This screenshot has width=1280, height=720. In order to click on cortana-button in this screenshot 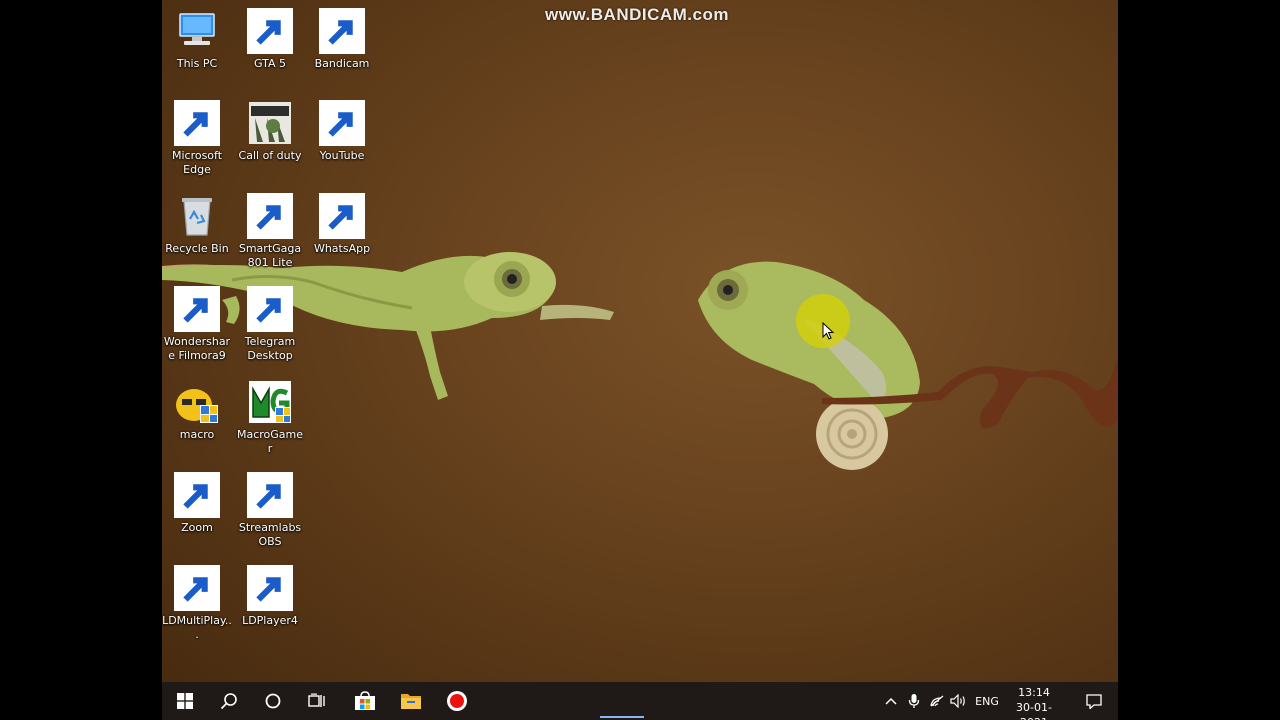, I will do `click(273, 701)`.